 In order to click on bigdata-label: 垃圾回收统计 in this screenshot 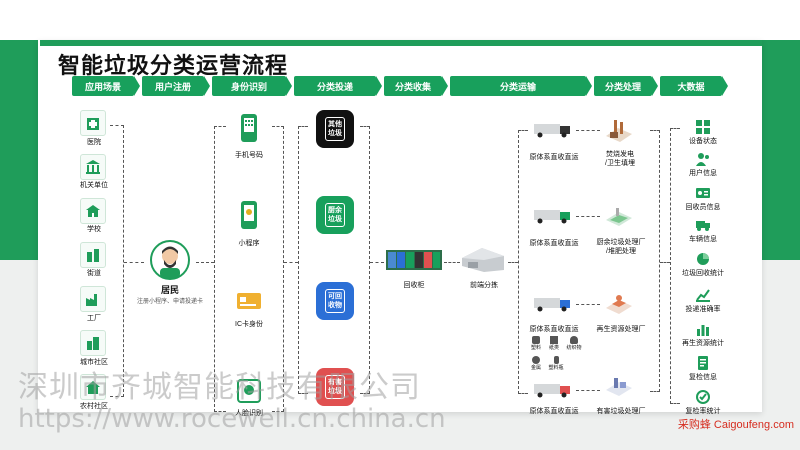, I will do `click(703, 273)`.